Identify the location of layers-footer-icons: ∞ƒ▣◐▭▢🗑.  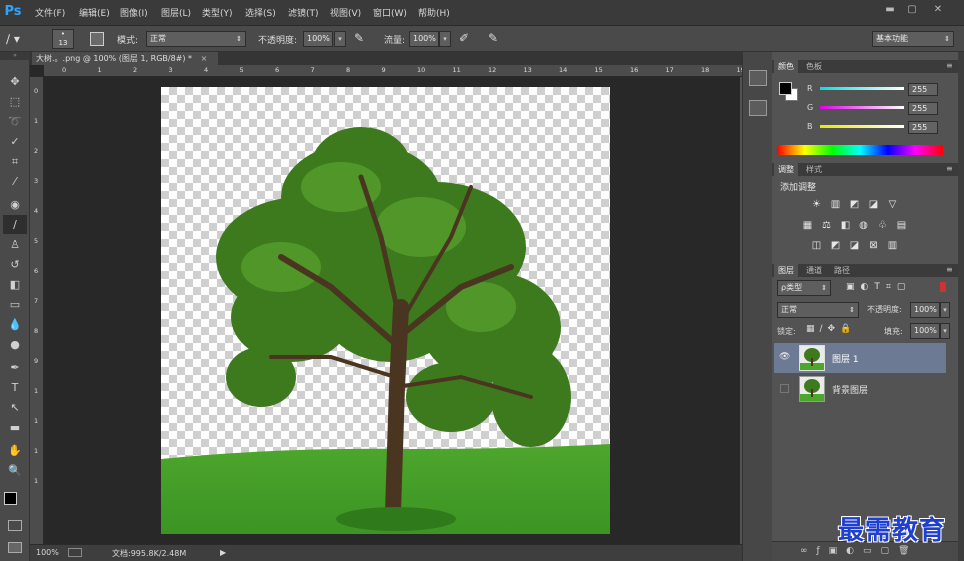
(859, 551).